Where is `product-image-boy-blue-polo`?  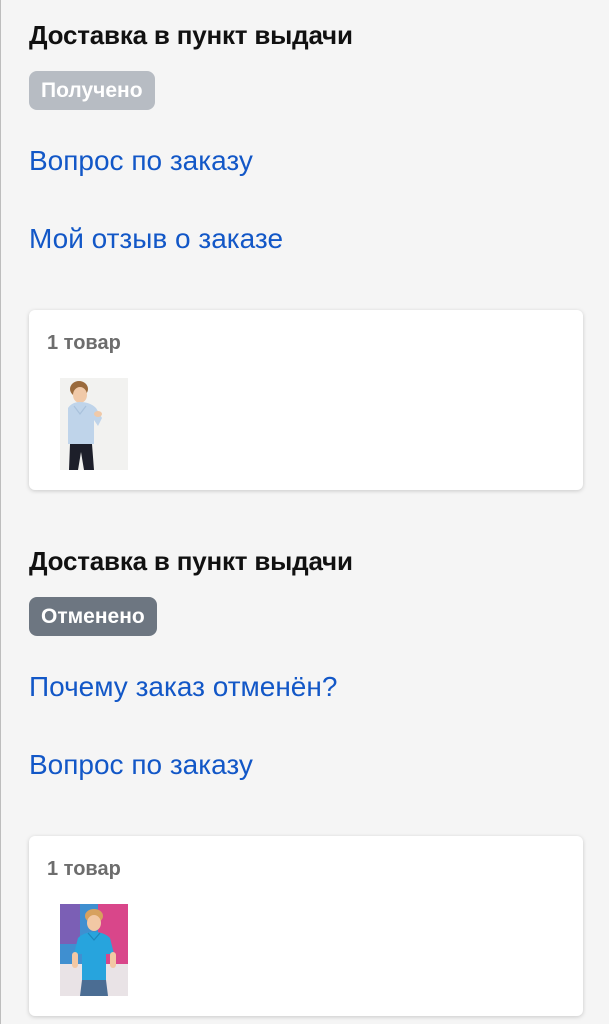
product-image-boy-blue-polo is located at coordinates (94, 950).